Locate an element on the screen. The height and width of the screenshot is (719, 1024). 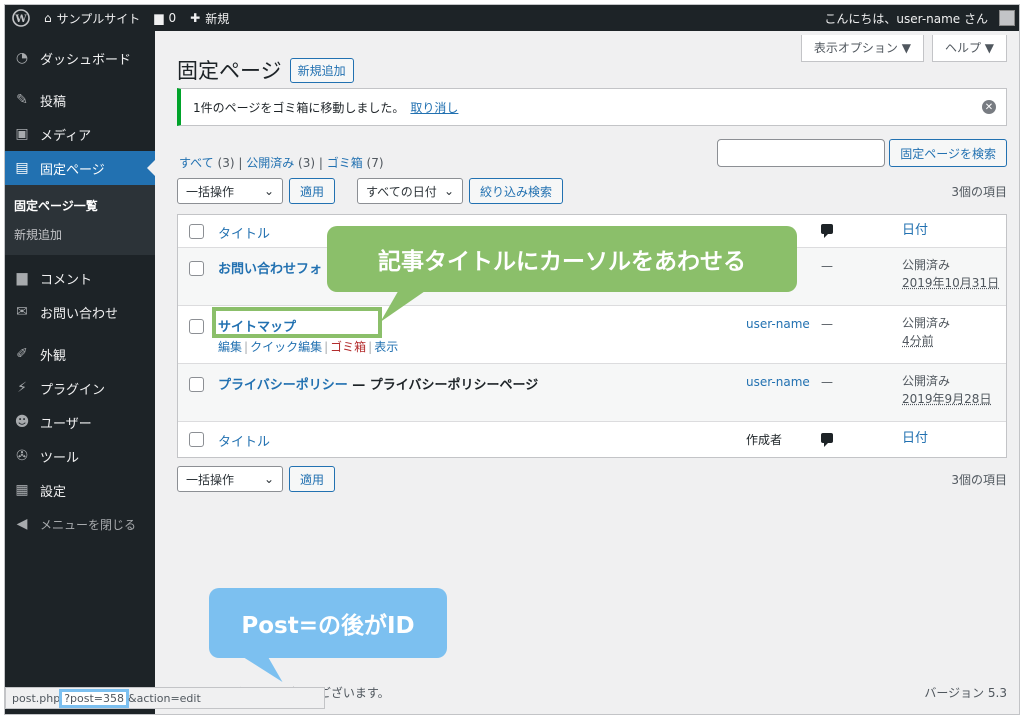
trash-link: ゴミ箱 is located at coordinates (348, 347).